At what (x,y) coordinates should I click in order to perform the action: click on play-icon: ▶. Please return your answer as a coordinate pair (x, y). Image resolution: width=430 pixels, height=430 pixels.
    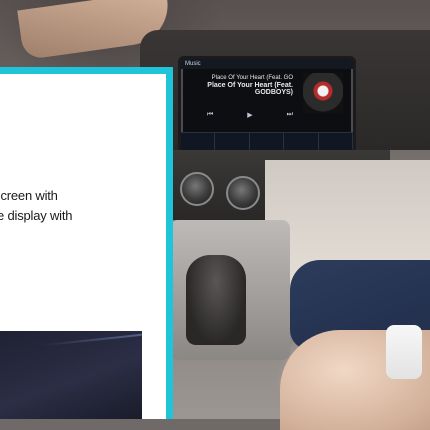
    Looking at the image, I should click on (250, 115).